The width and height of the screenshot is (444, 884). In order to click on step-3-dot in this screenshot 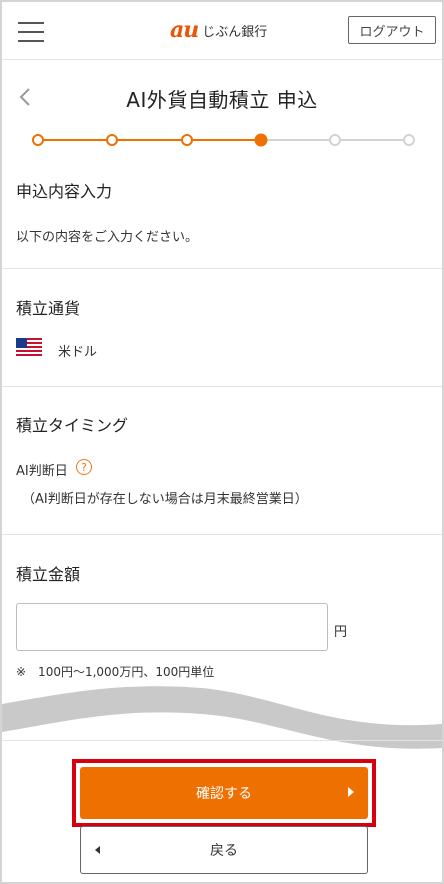, I will do `click(187, 140)`.